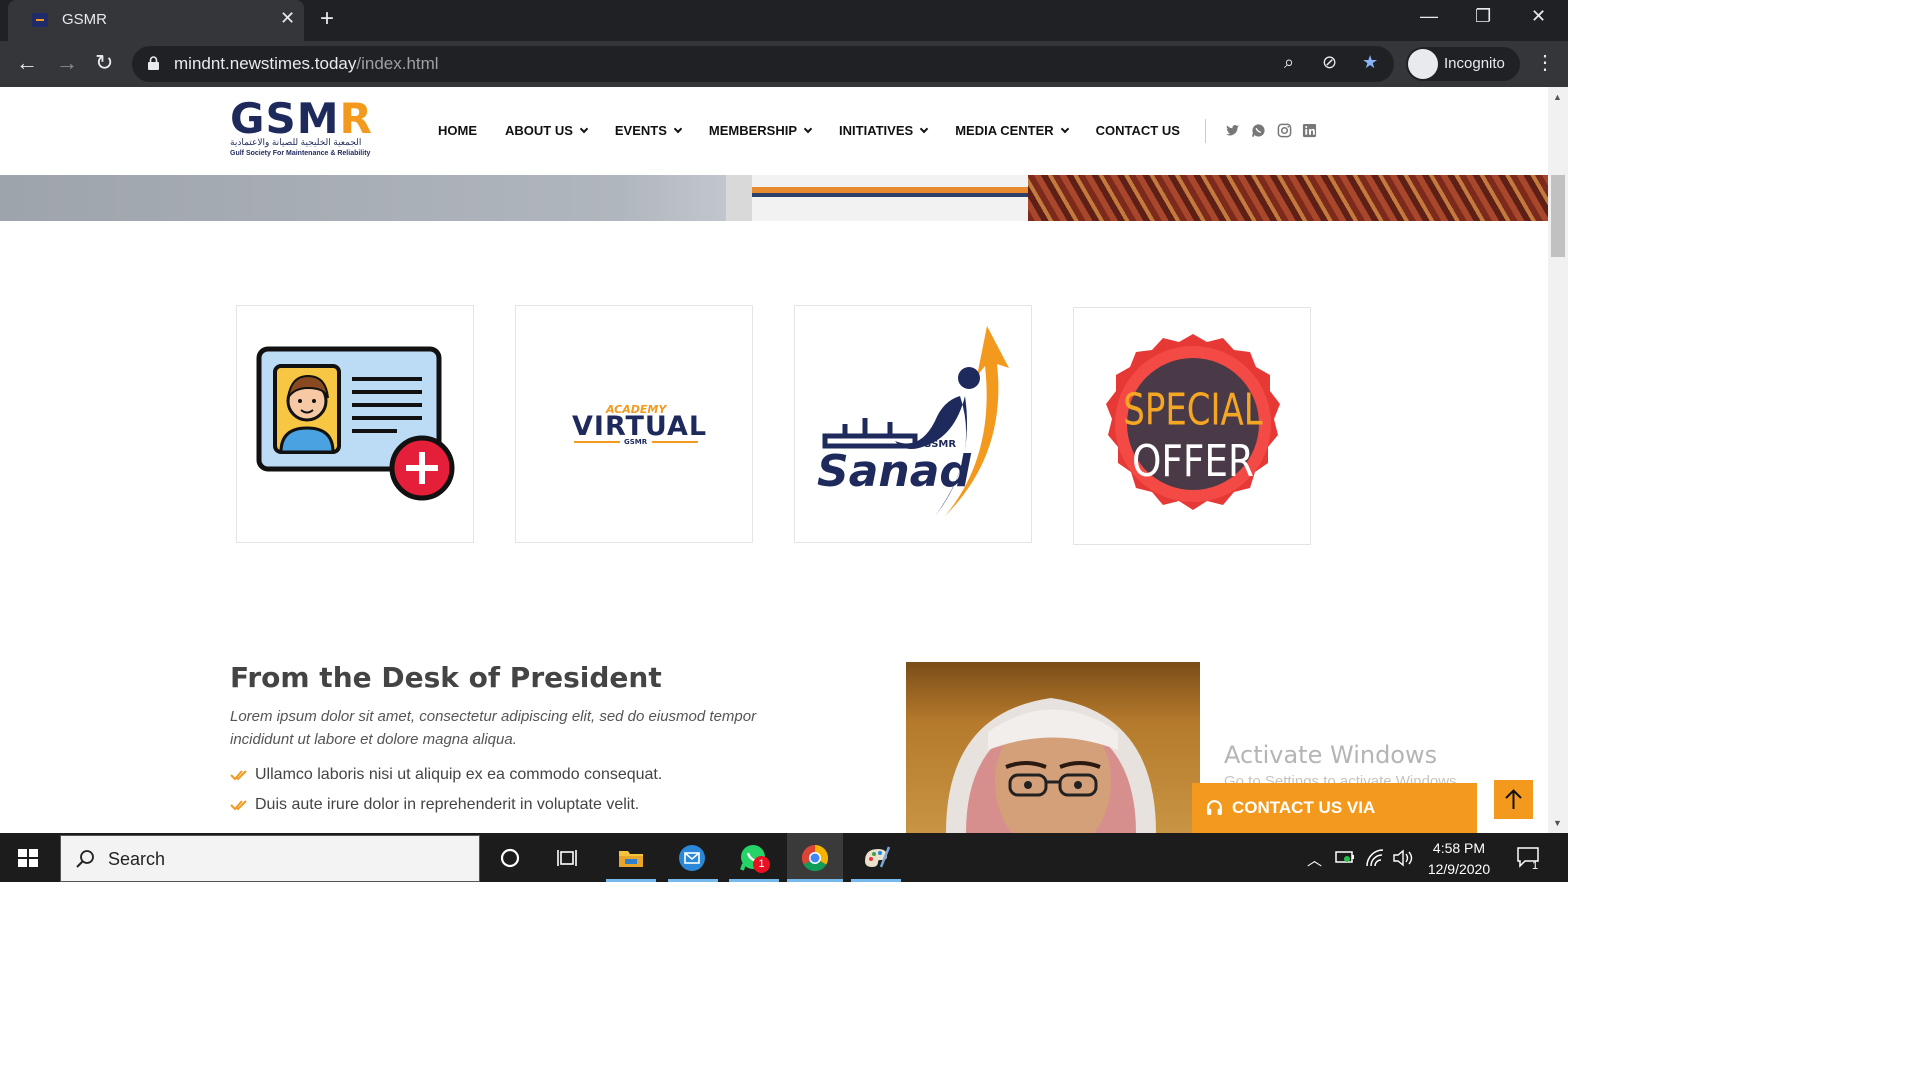  I want to click on nav-media-center: MEDIA CENTER, so click(1012, 130).